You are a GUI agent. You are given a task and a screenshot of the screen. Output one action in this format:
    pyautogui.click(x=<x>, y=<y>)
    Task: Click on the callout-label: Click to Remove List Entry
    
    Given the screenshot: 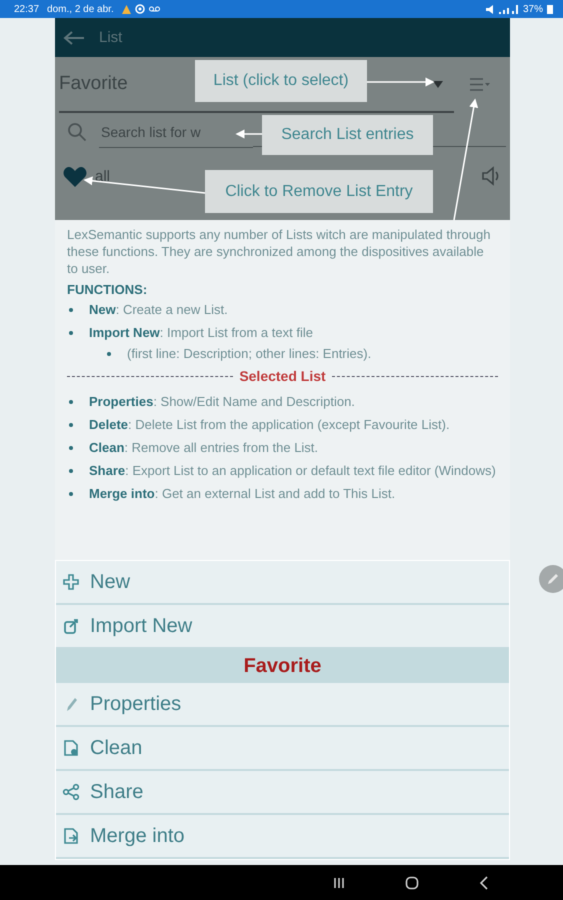 What is the action you would take?
    pyautogui.click(x=319, y=191)
    